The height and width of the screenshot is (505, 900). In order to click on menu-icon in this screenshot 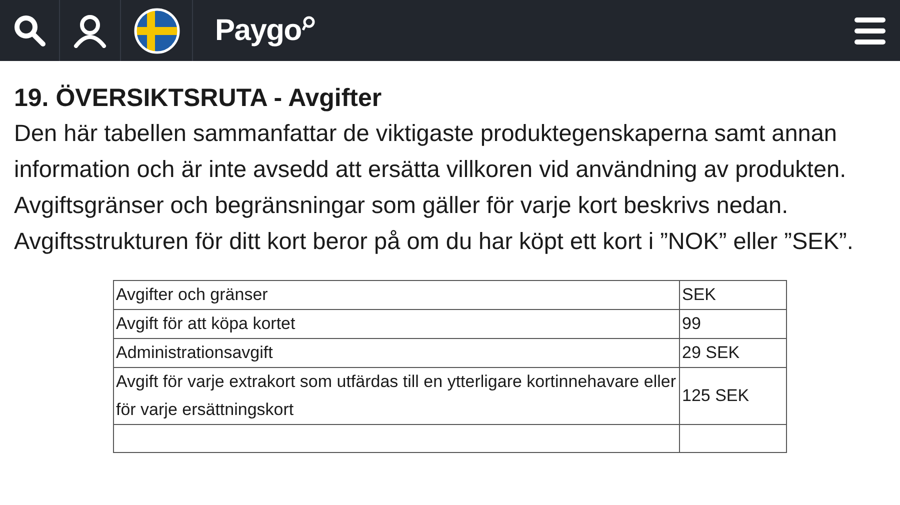, I will do `click(870, 30)`.